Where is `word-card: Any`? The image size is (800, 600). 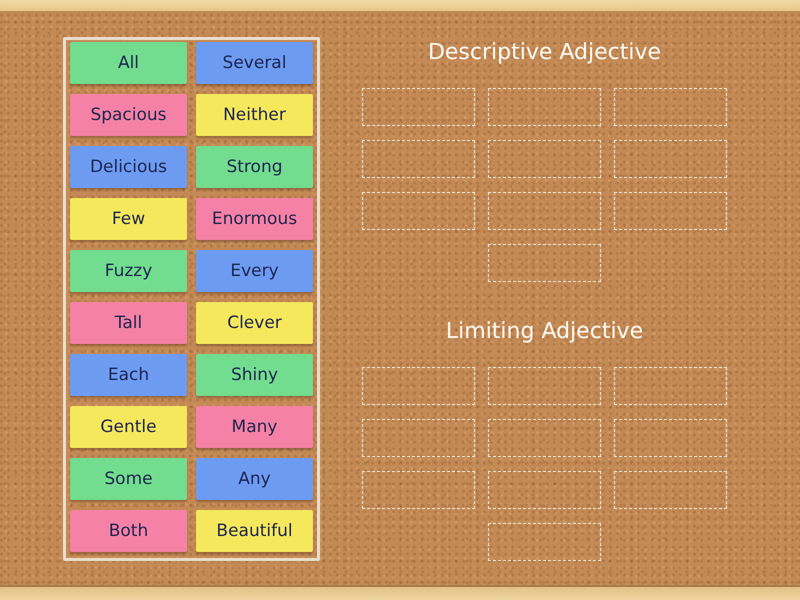 word-card: Any is located at coordinates (254, 479).